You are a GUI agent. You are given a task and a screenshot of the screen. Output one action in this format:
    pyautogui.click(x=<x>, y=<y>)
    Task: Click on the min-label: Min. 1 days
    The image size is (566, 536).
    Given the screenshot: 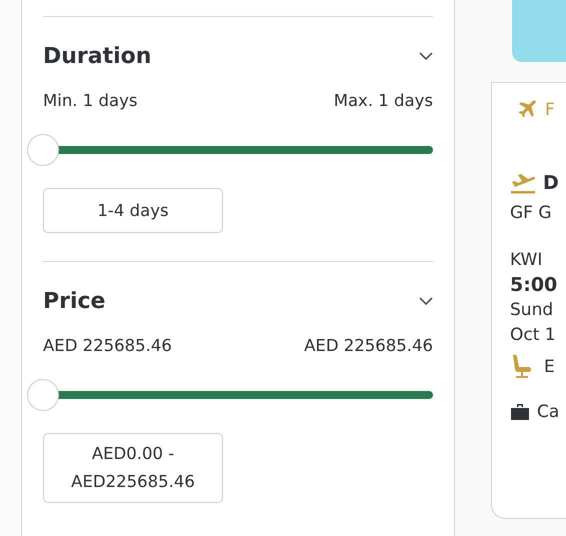 What is the action you would take?
    pyautogui.click(x=90, y=100)
    